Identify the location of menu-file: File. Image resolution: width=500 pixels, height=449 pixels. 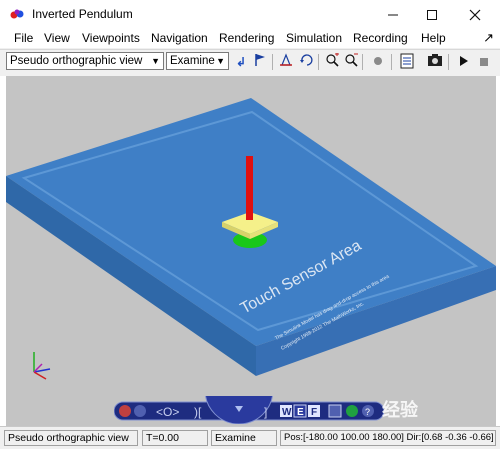
(23, 38).